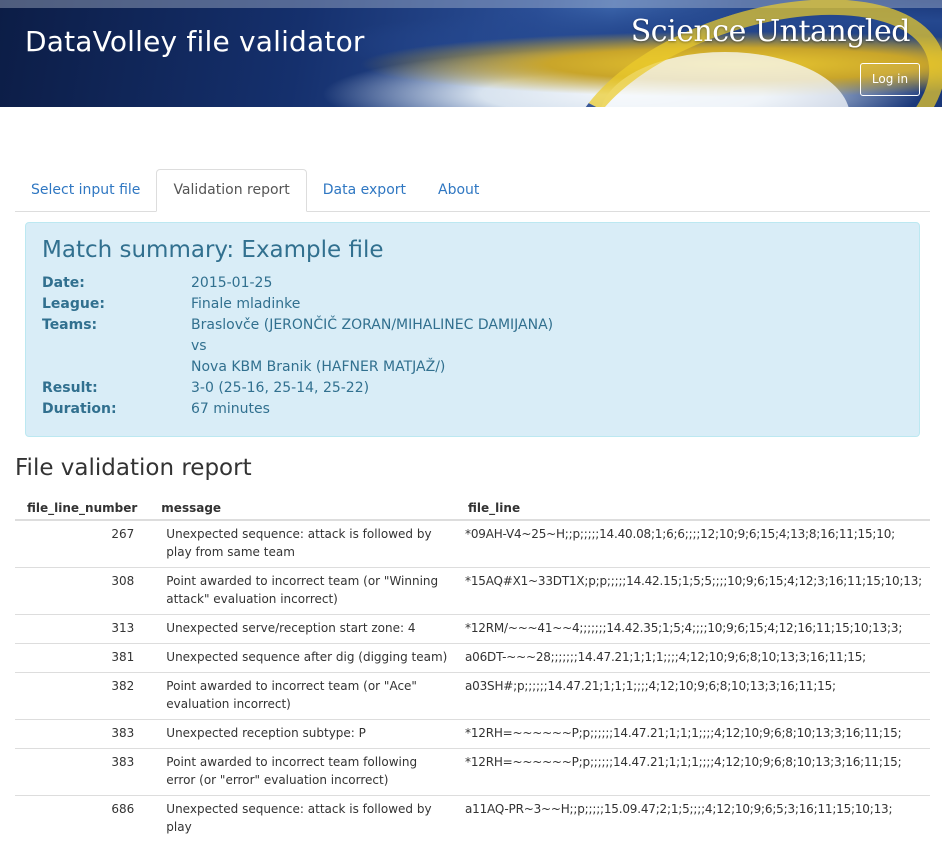  What do you see at coordinates (231, 190) in the screenshot?
I see `tab-validation-report: Validation report` at bounding box center [231, 190].